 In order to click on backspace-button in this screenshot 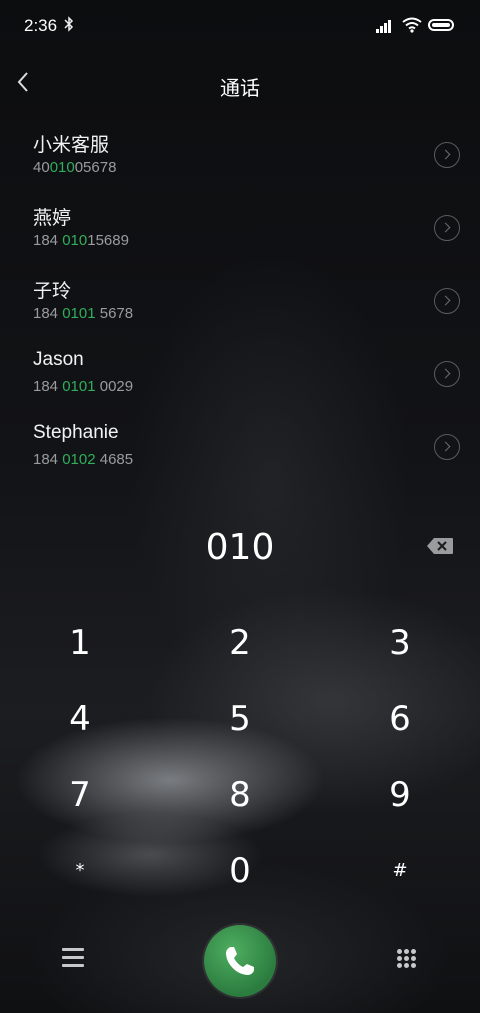, I will do `click(440, 546)`.